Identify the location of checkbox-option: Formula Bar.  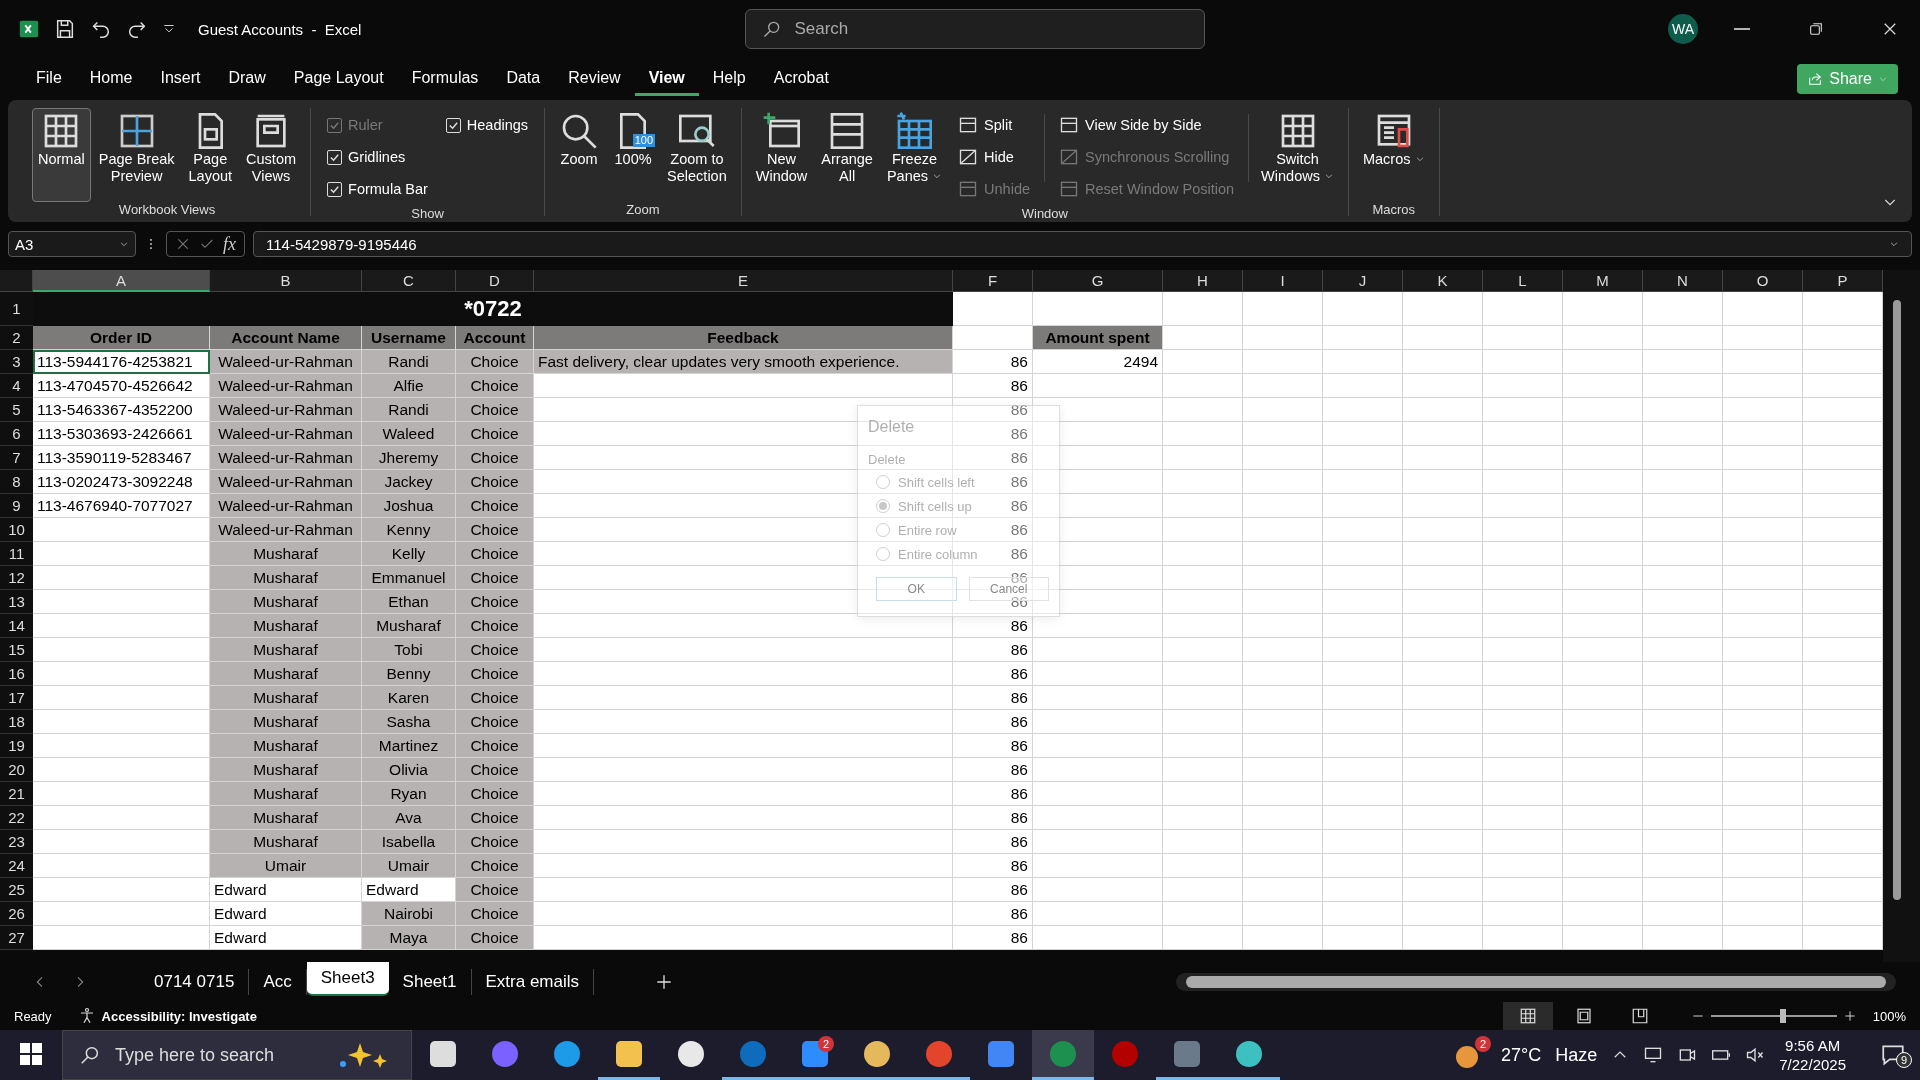
(377, 189).